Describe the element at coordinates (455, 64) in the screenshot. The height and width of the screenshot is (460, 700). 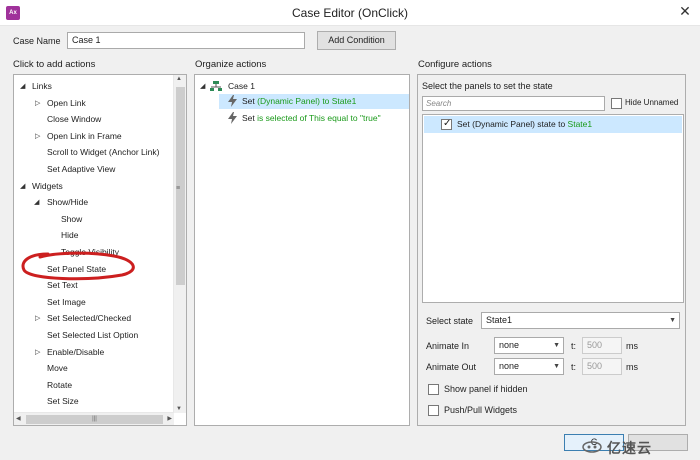
I see `configure-actions-header: Configure actions` at that location.